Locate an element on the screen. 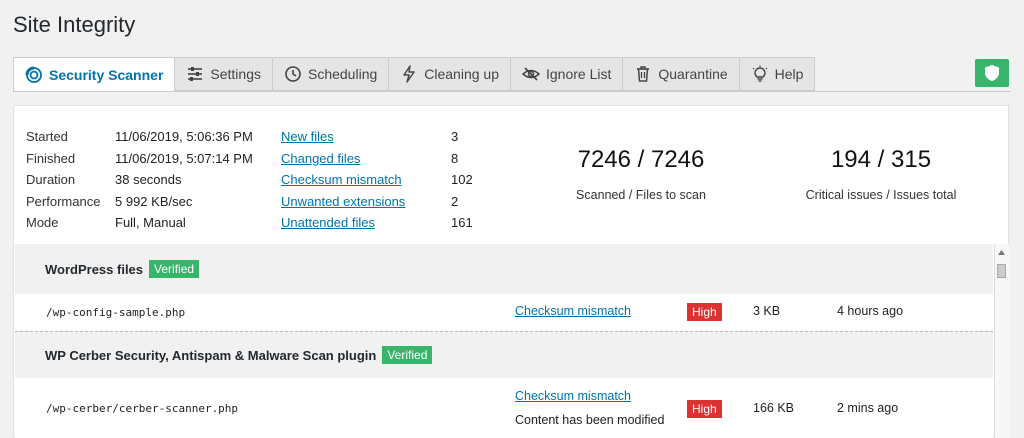 This screenshot has width=1024, height=438. tab-label: Cleaning up is located at coordinates (461, 74).